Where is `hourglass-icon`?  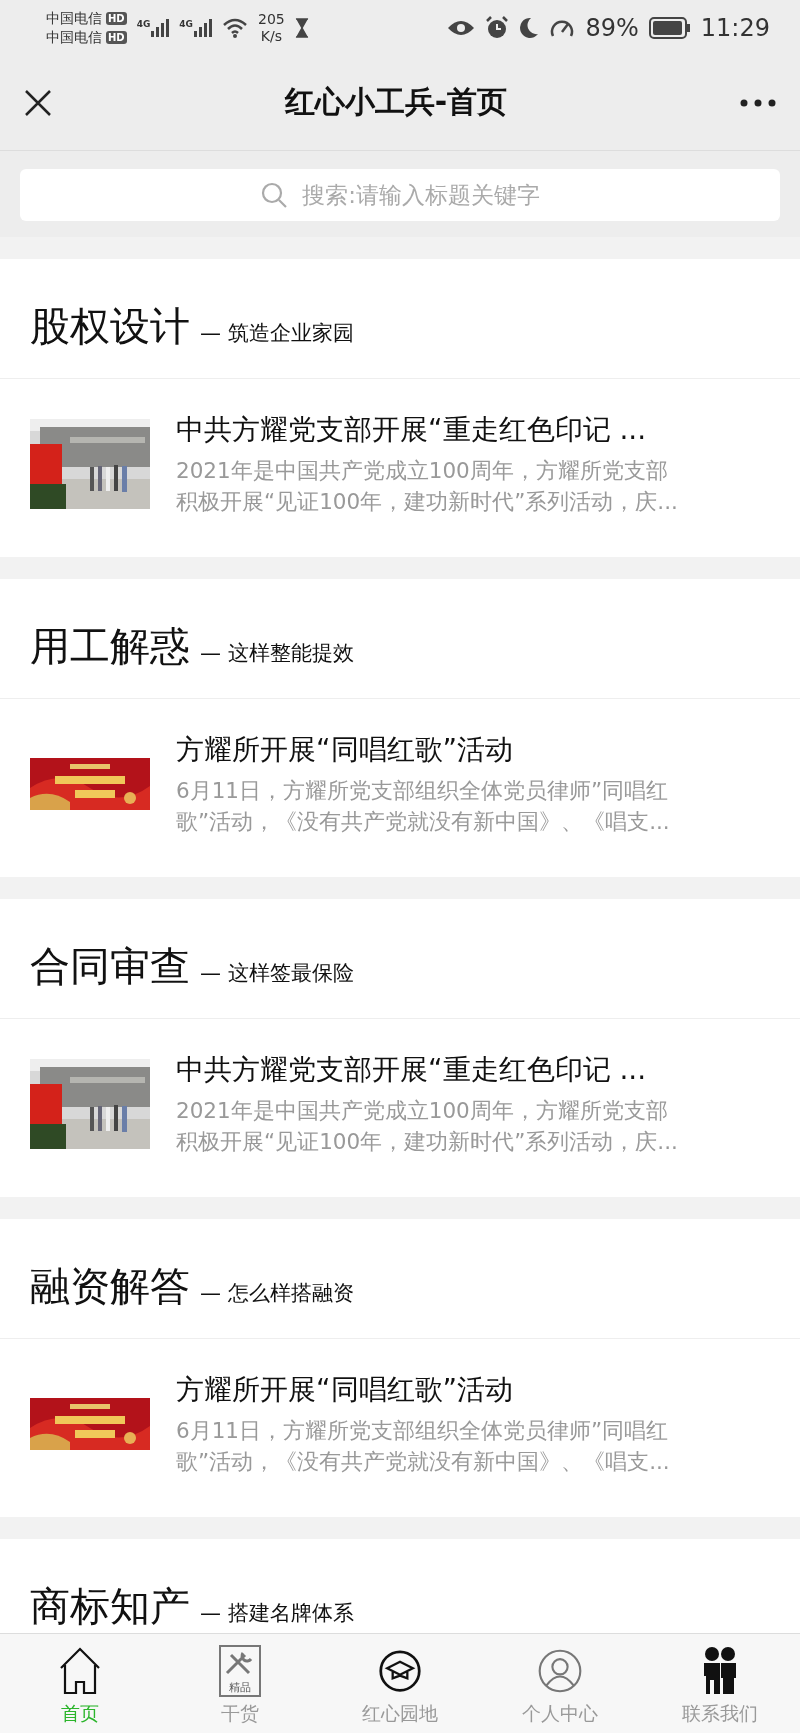
hourglass-icon is located at coordinates (301, 27).